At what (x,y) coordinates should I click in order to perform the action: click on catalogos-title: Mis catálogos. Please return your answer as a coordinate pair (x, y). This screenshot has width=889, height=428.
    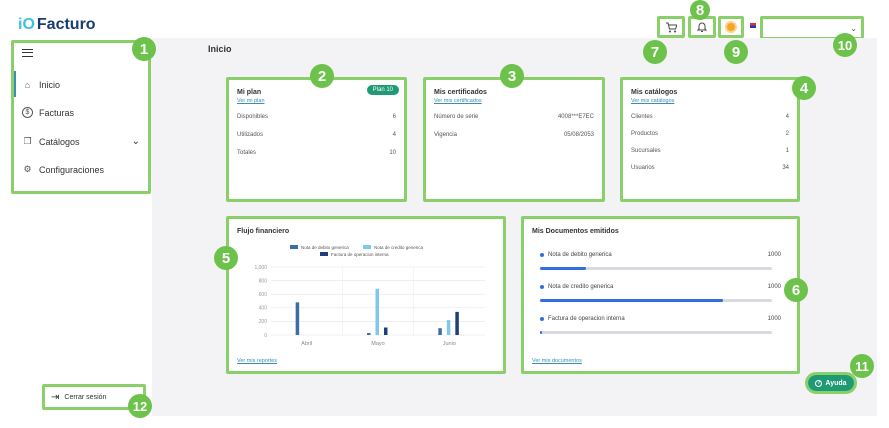
    Looking at the image, I should click on (654, 92).